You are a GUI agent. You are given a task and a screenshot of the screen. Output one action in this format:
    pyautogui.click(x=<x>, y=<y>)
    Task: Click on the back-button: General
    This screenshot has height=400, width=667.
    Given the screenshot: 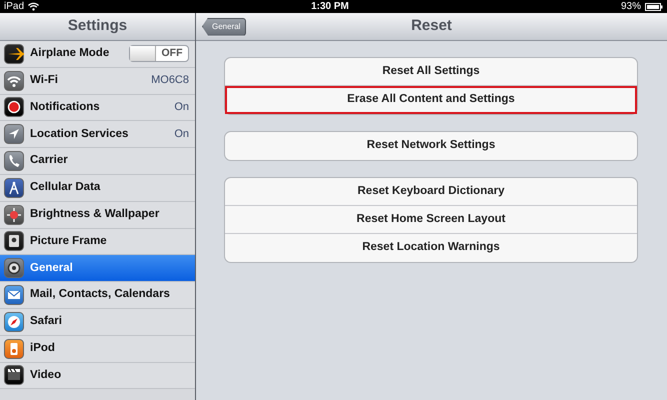 What is the action you would take?
    pyautogui.click(x=224, y=27)
    